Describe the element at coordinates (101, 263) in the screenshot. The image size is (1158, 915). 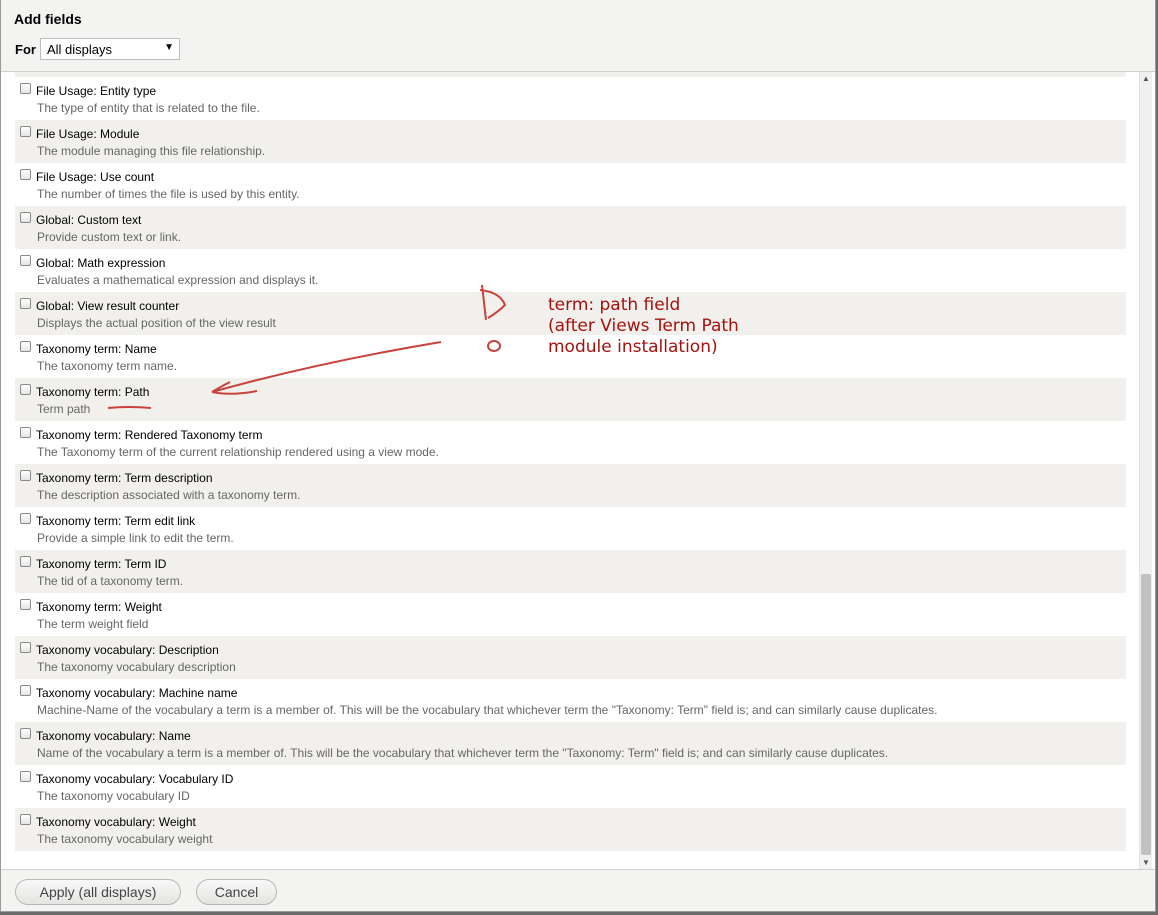
I see `field-name: Global: Math expression` at that location.